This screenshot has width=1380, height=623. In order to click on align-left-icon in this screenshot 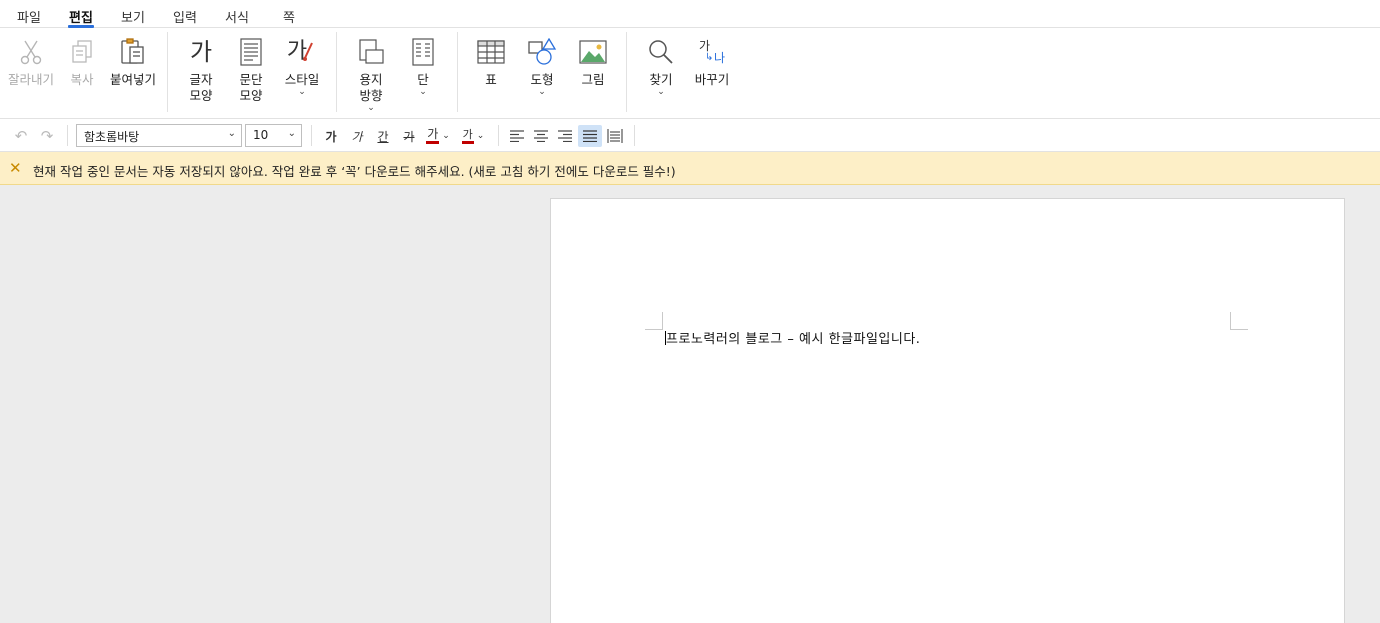, I will do `click(517, 136)`.